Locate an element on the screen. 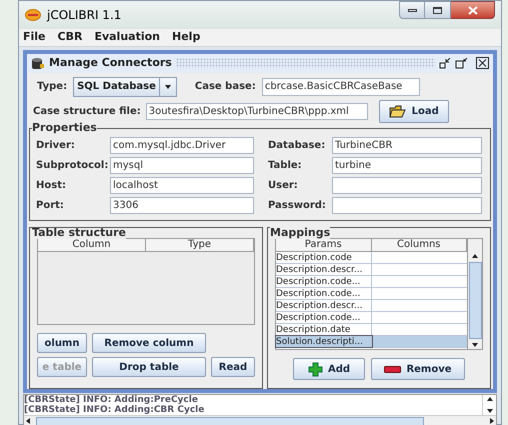 The width and height of the screenshot is (508, 425). mapping-row: Description.date is located at coordinates (371, 330).